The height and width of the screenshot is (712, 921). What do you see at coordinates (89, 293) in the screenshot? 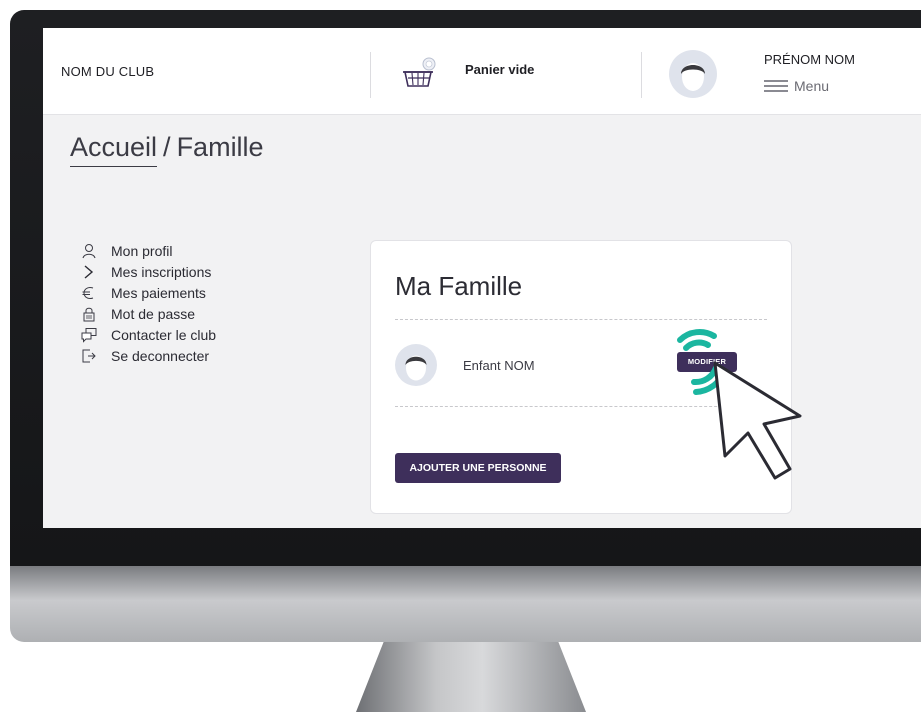
I see `euro-icon` at bounding box center [89, 293].